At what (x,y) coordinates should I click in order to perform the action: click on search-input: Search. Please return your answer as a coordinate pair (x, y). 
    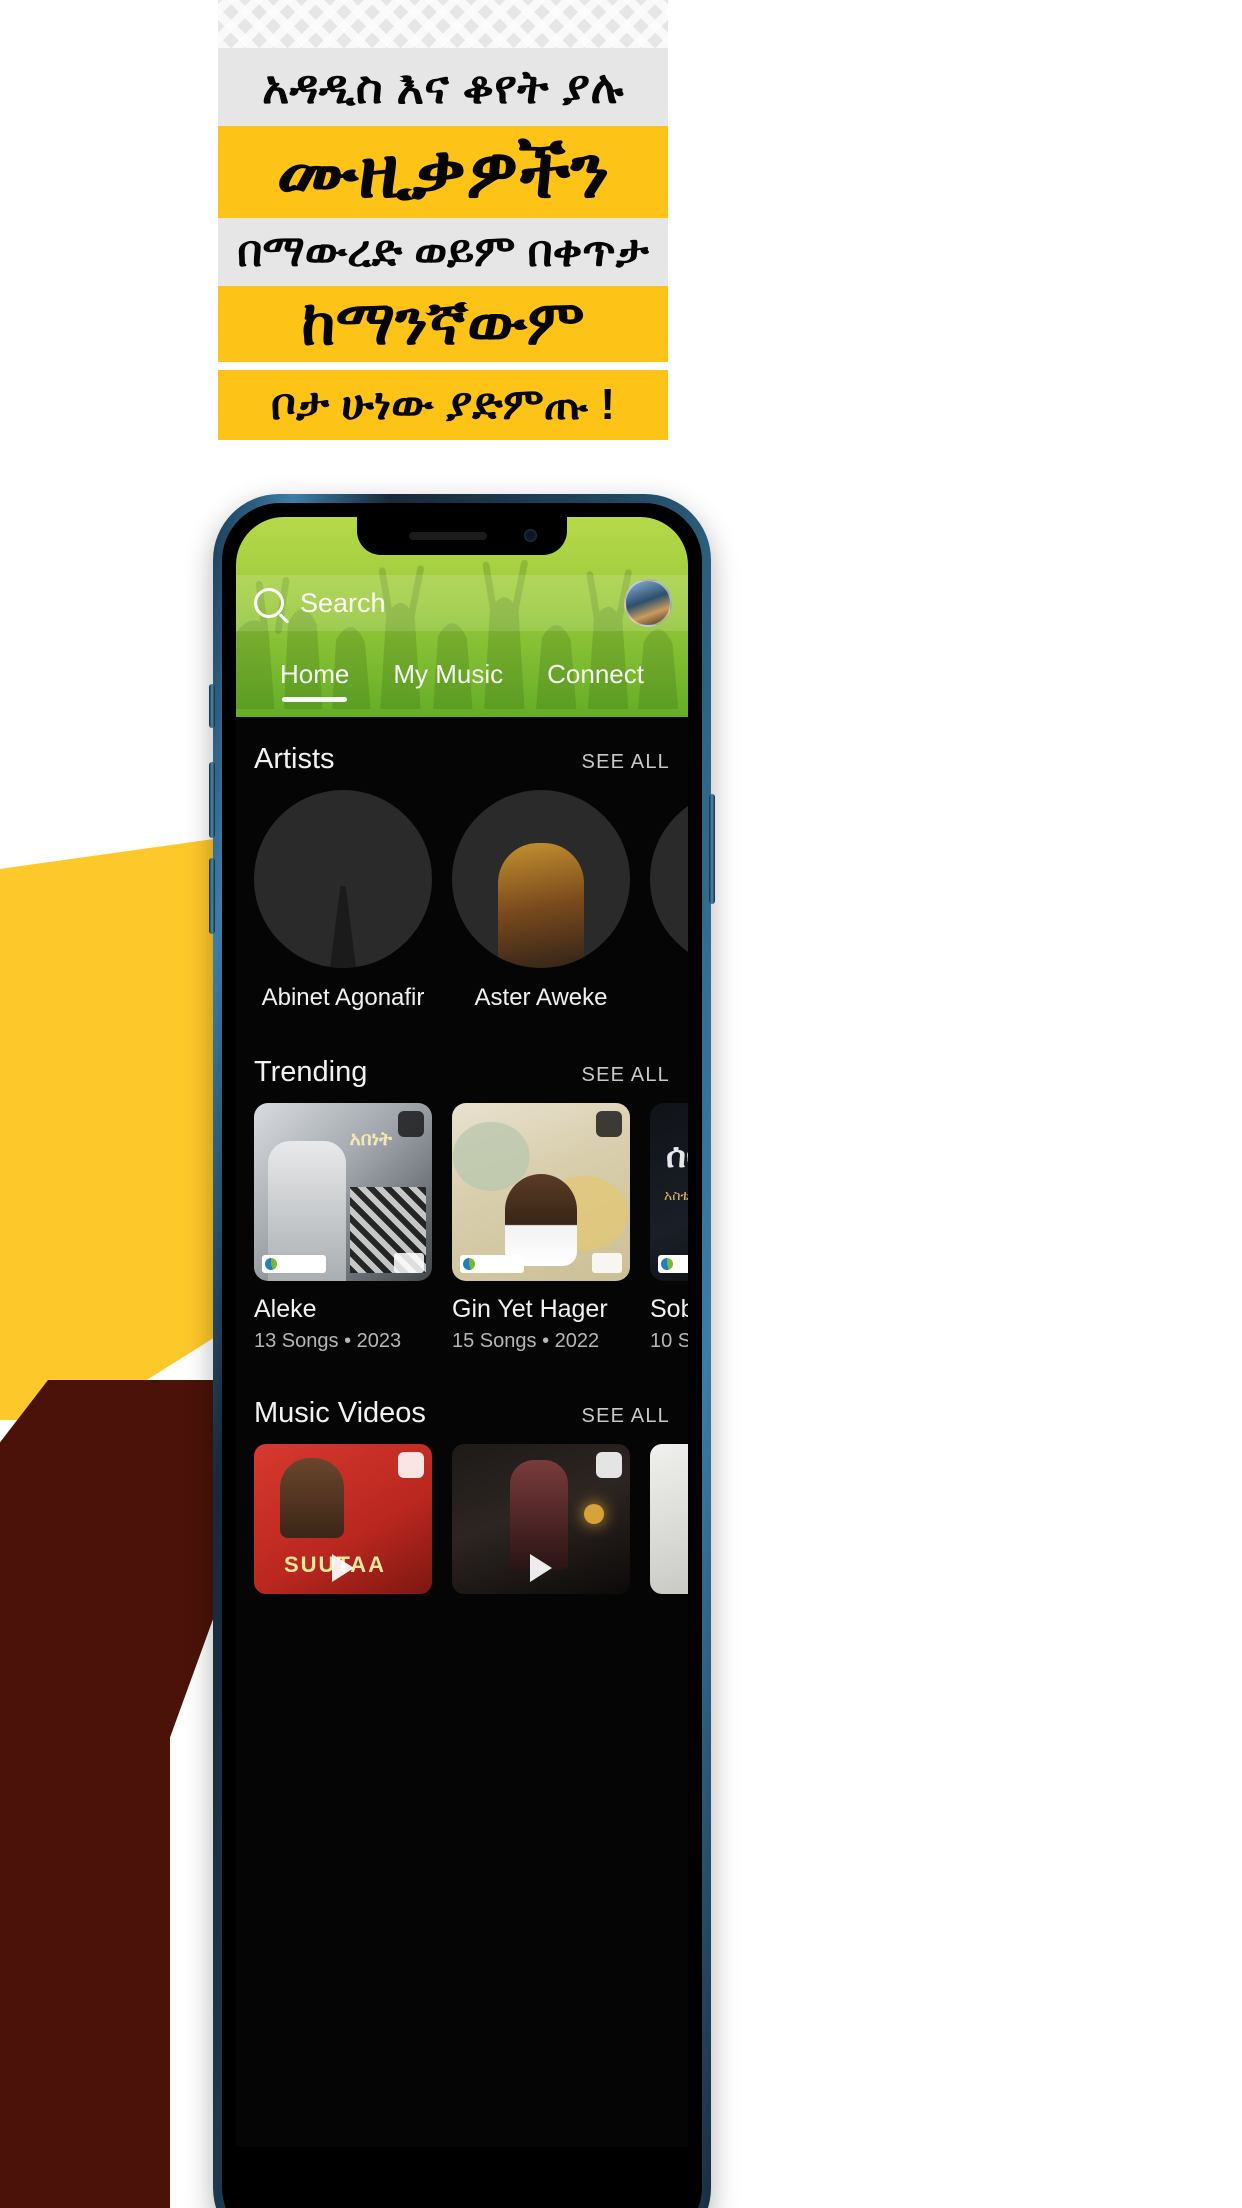
    Looking at the image, I should click on (343, 603).